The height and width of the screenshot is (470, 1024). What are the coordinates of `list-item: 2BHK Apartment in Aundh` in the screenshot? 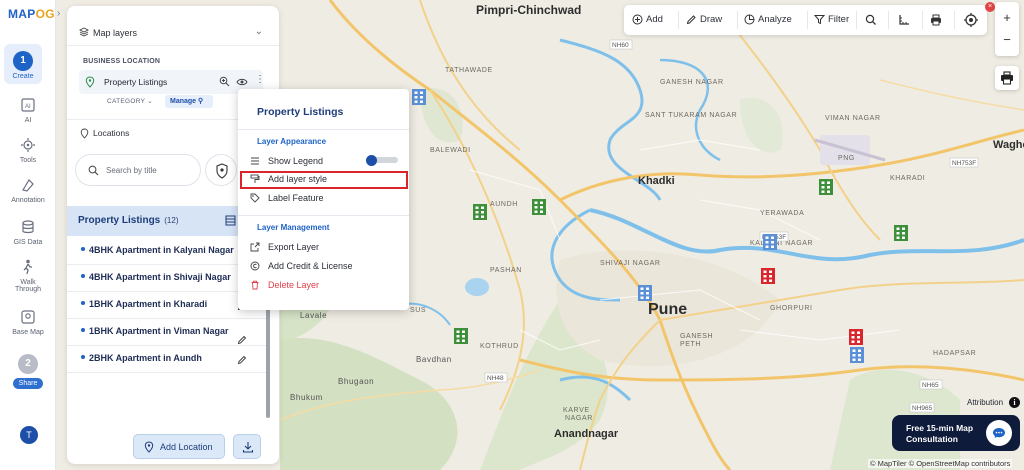 It's located at (167, 359).